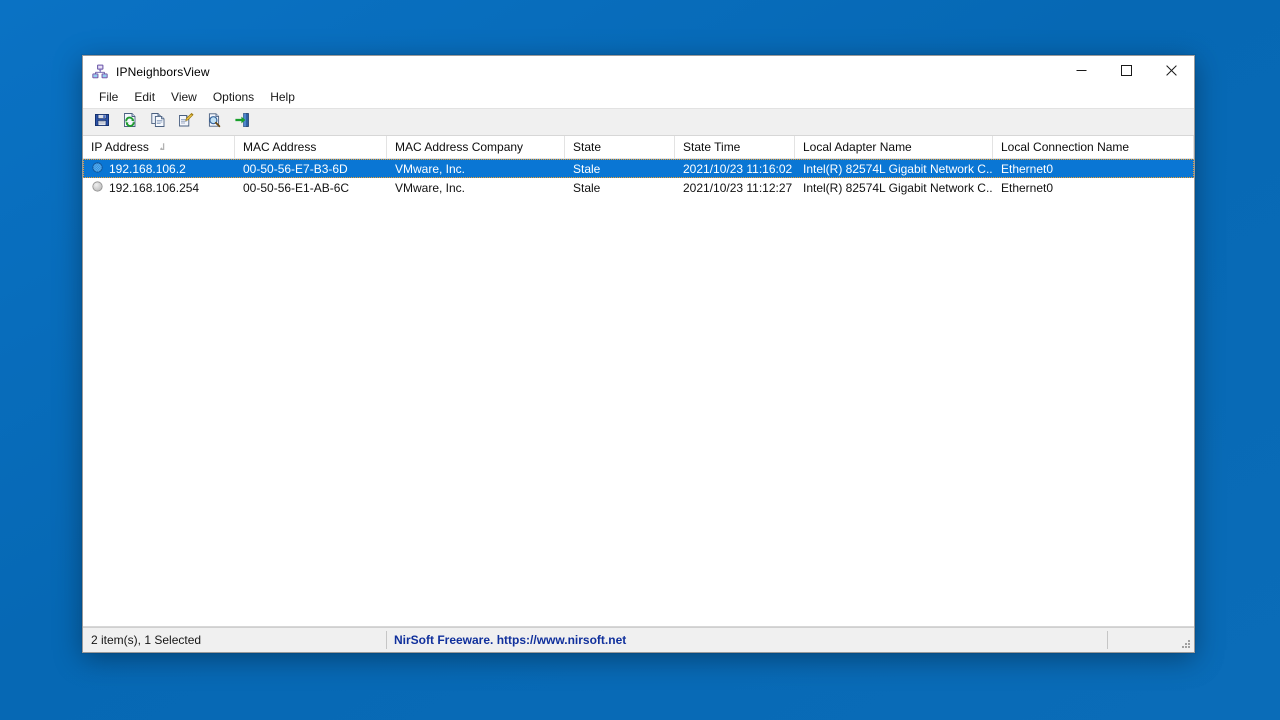 The height and width of the screenshot is (720, 1280). I want to click on cell-mac-address: 00-50-56-E1-AB-6C, so click(296, 187).